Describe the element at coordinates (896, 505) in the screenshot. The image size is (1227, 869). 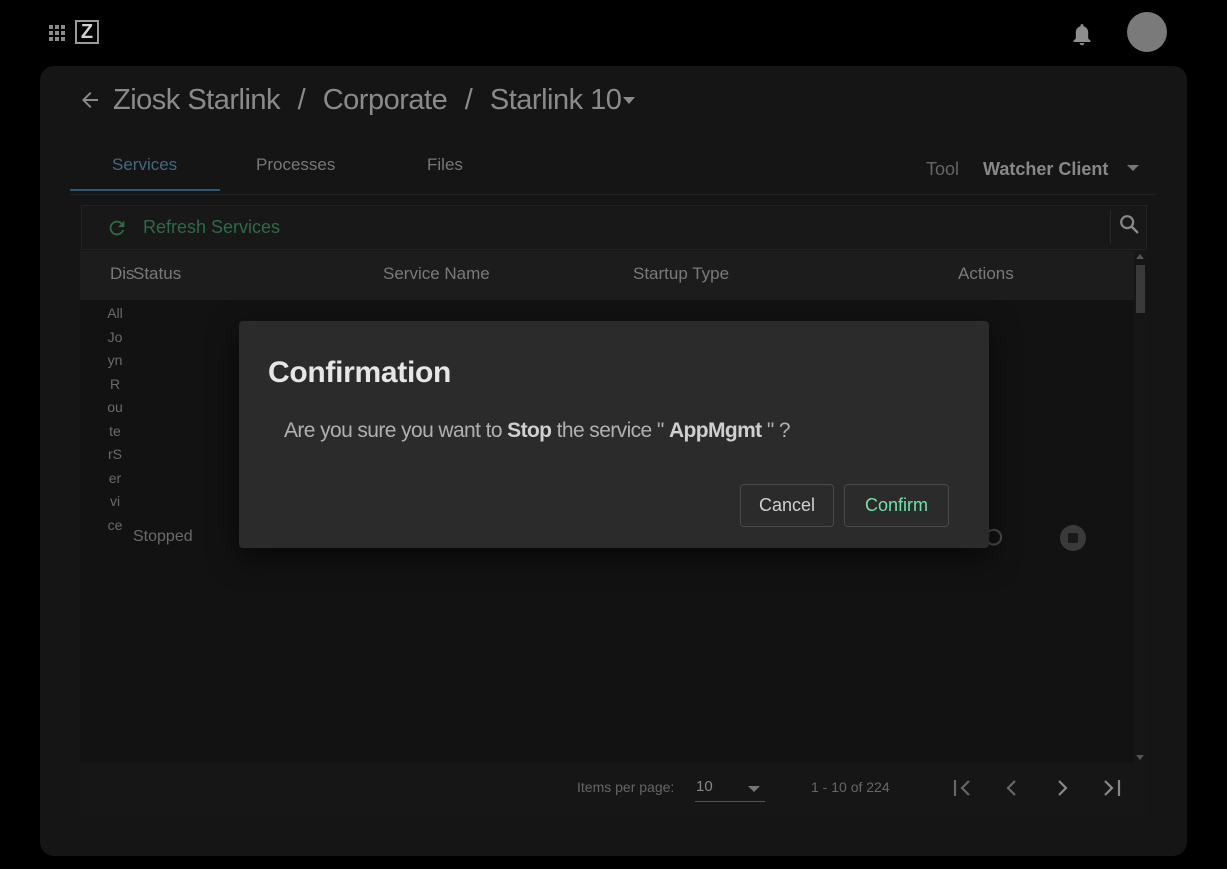
I see `confirm-button: Confirm` at that location.